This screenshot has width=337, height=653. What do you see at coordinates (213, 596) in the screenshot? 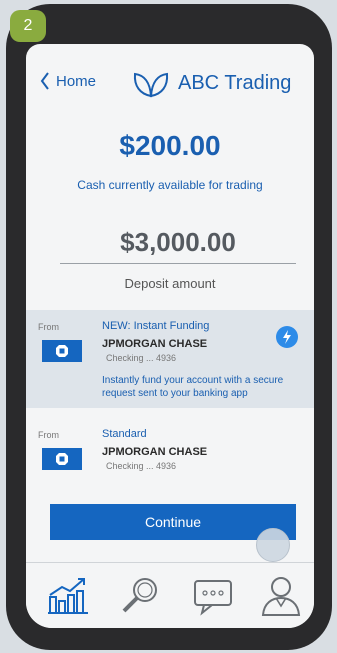
I see `chat-icon` at bounding box center [213, 596].